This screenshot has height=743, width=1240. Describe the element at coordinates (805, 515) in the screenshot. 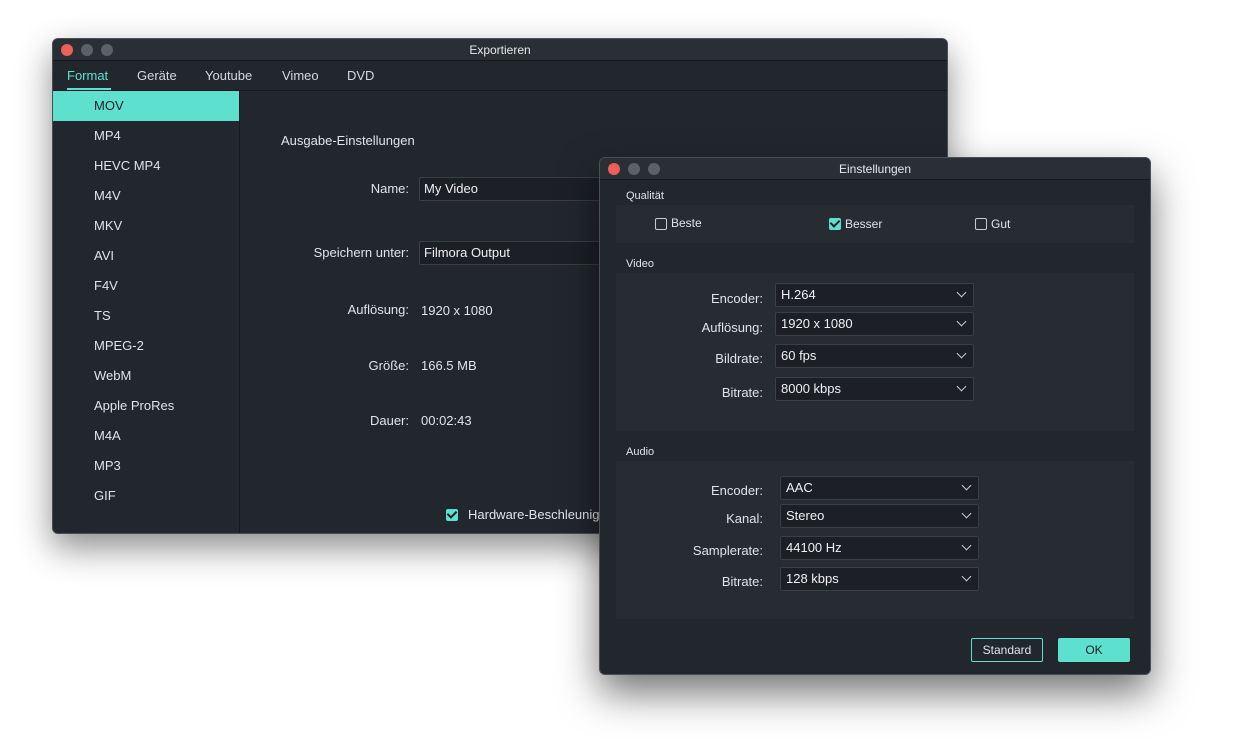

I see `audio-channel-value: Stereo` at that location.